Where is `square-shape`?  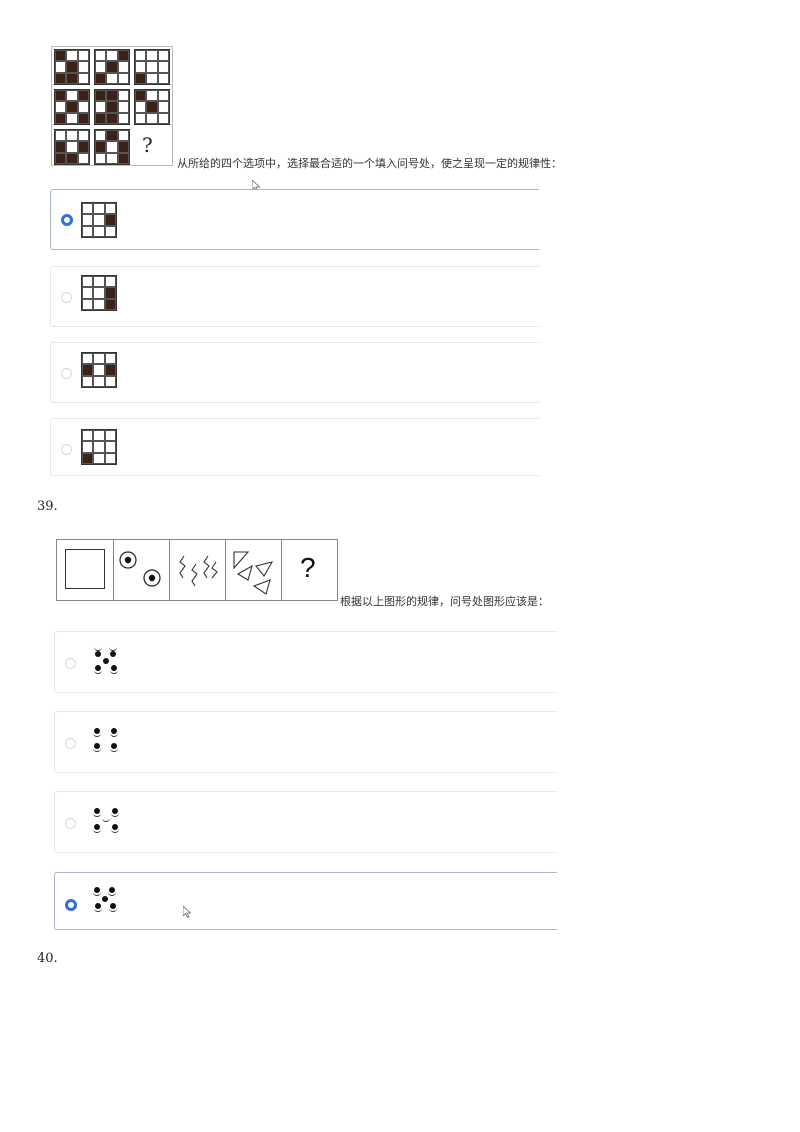 square-shape is located at coordinates (85, 569).